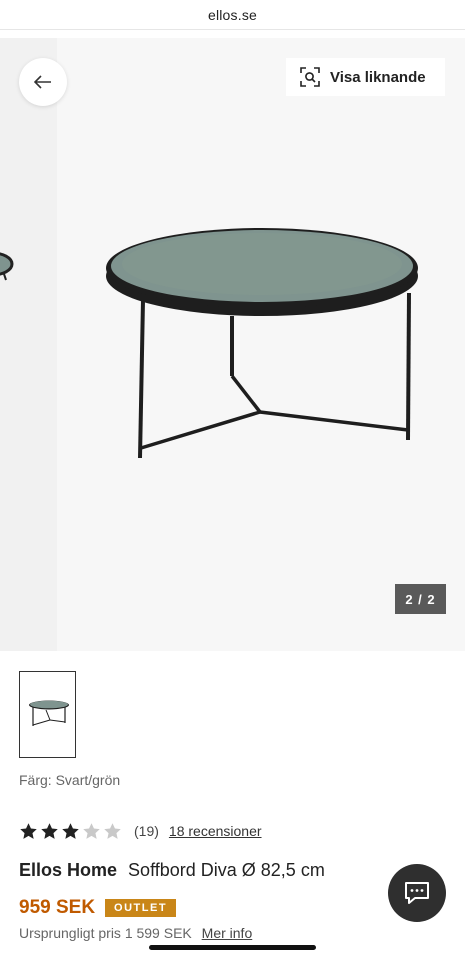 The height and width of the screenshot is (960, 465). What do you see at coordinates (7, 266) in the screenshot?
I see `previous-product-image` at bounding box center [7, 266].